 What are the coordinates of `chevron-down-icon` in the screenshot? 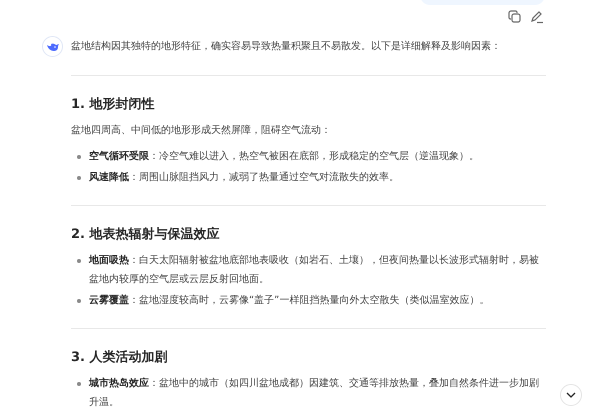 It's located at (571, 395).